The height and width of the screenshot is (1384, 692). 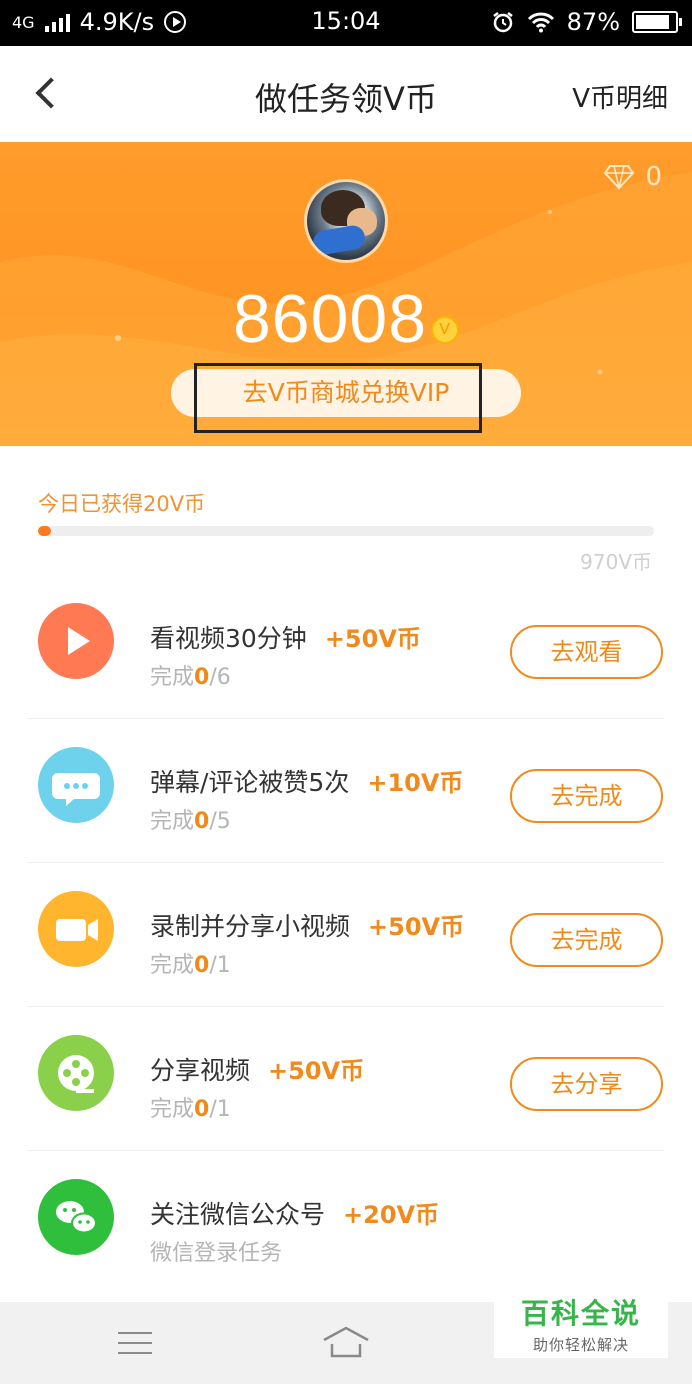 I want to click on balance-value: 86008, so click(x=330, y=319).